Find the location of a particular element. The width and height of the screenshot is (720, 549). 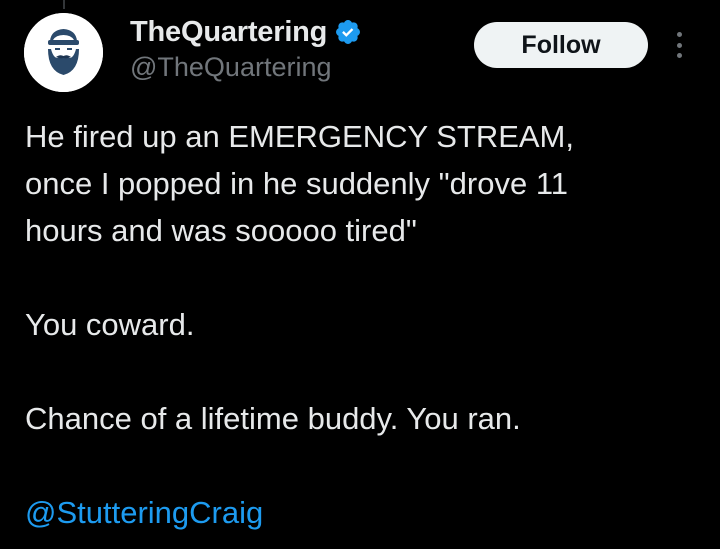

follow-button: Follow is located at coordinates (561, 45).